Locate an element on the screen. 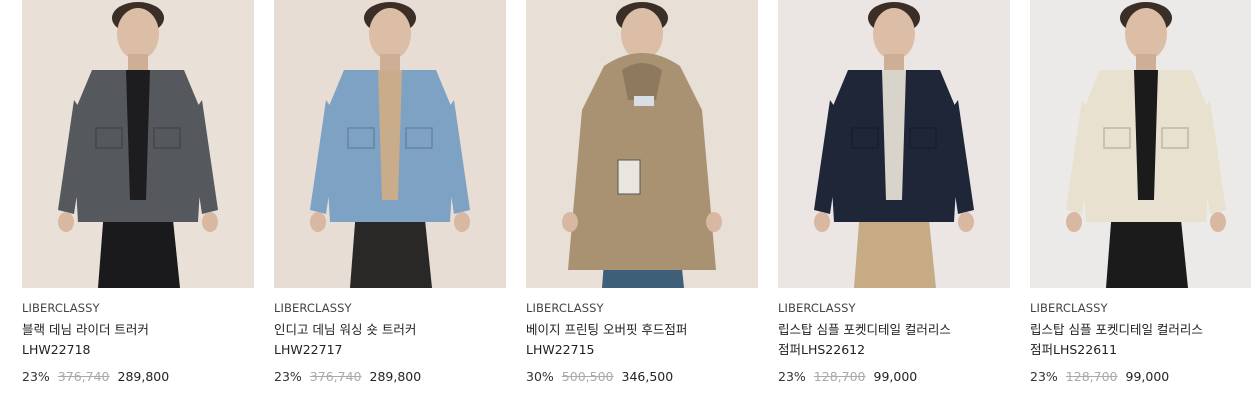  beige-hooded-parka-photo is located at coordinates (642, 144).